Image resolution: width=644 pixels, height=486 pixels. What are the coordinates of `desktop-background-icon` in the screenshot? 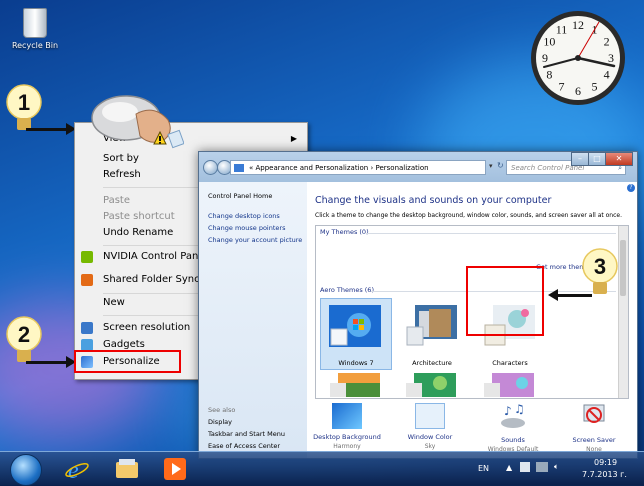 It's located at (347, 416).